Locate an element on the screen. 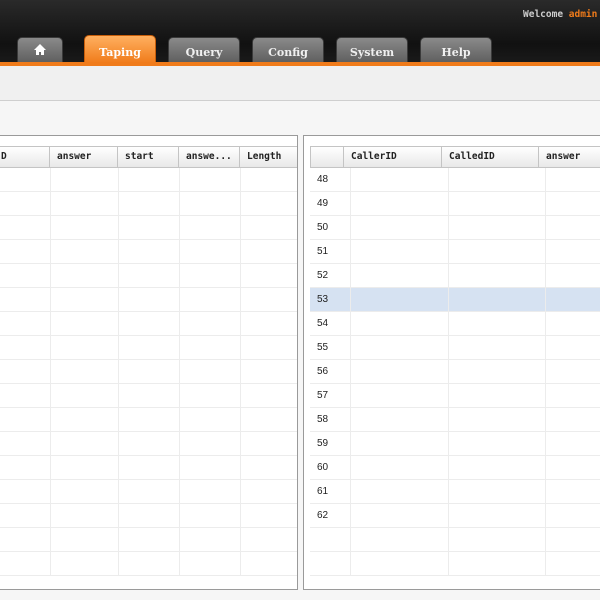 The width and height of the screenshot is (600, 600). table-row: 57 is located at coordinates (455, 396).